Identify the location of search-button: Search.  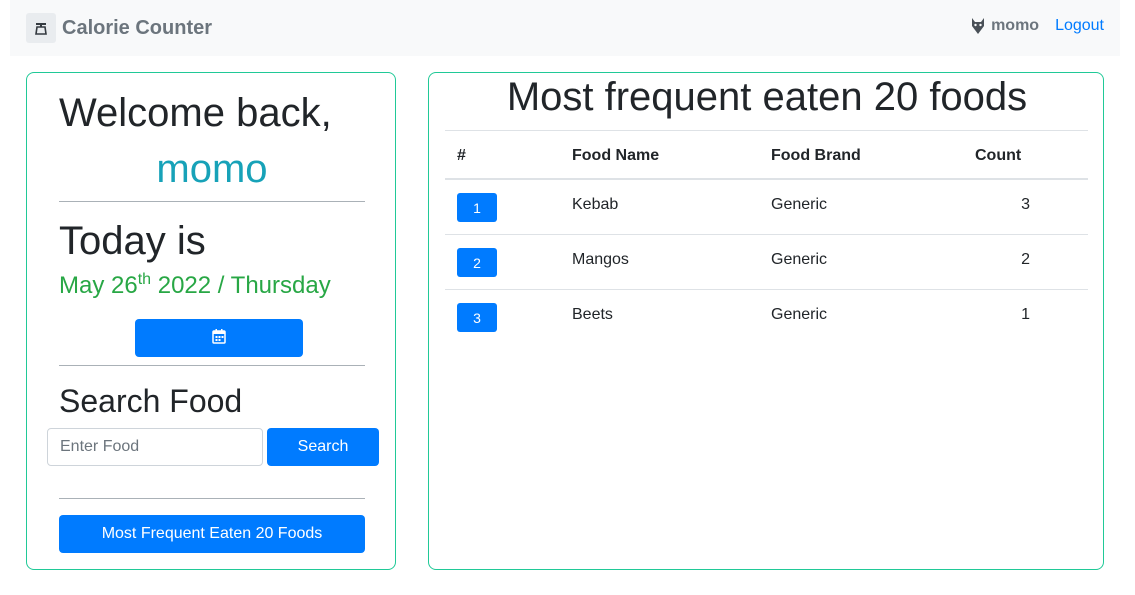
(323, 447).